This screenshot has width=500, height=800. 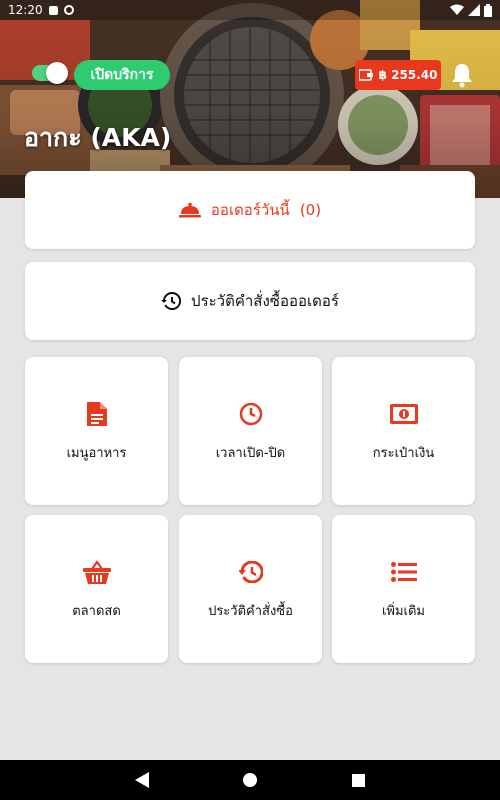 I want to click on wallet-balance-button: ฿ 255.40, so click(x=398, y=75).